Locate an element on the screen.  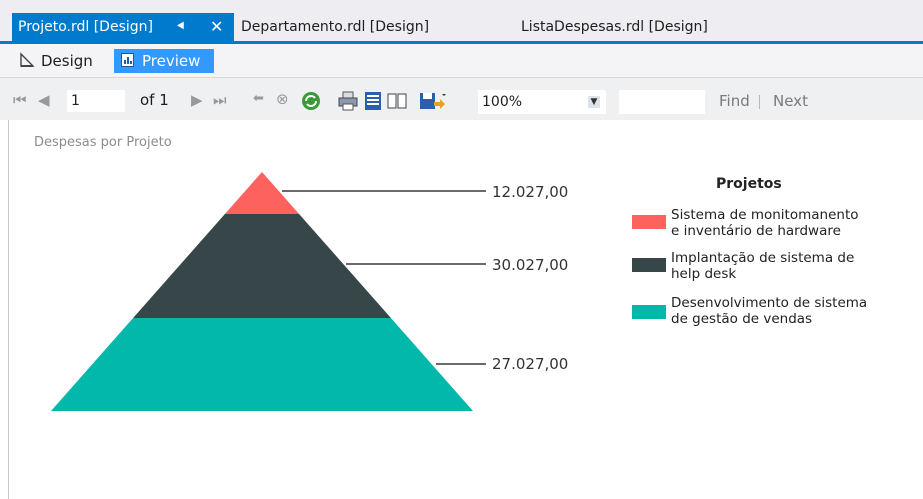
data-label-1: 12.027,00 is located at coordinates (530, 192).